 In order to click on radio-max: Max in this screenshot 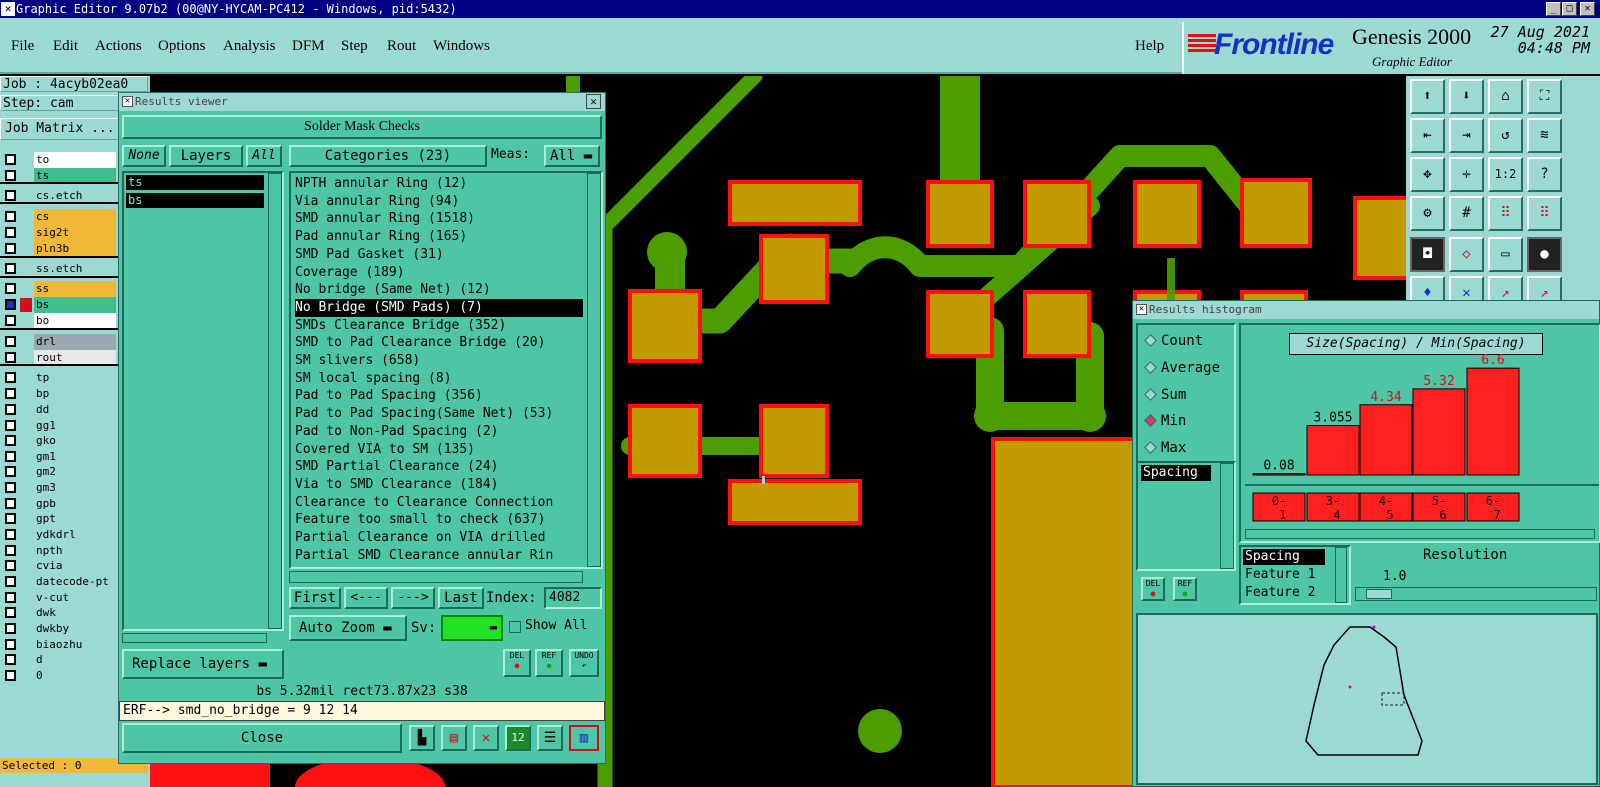, I will do `click(1165, 448)`.